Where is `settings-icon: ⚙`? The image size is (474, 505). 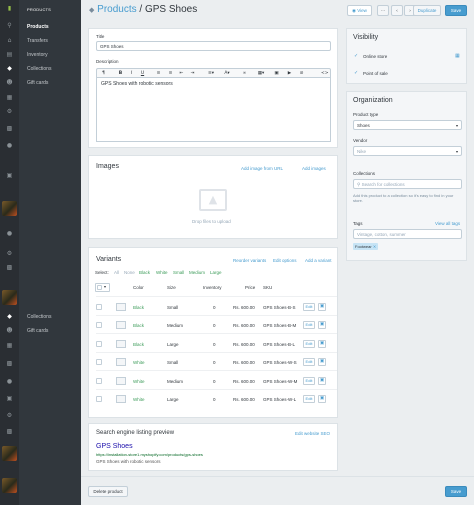 settings-icon: ⚙ is located at coordinates (9, 253).